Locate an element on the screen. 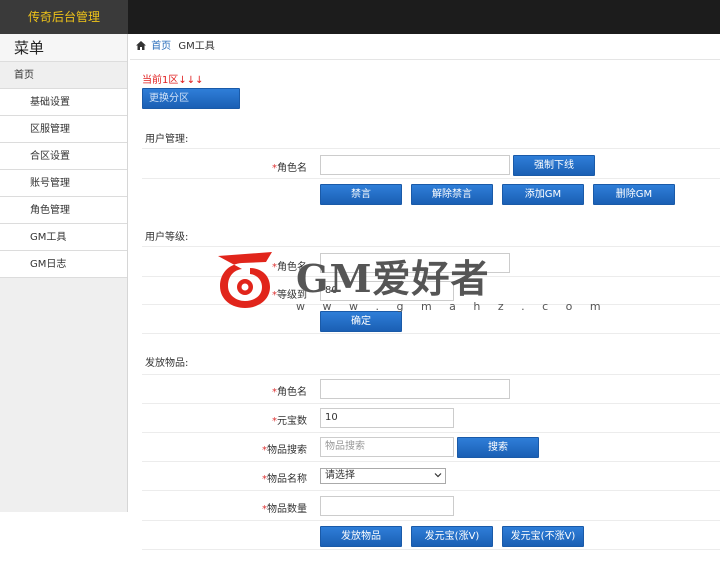  form-row: *角色名 强制下线 is located at coordinates (431, 164).